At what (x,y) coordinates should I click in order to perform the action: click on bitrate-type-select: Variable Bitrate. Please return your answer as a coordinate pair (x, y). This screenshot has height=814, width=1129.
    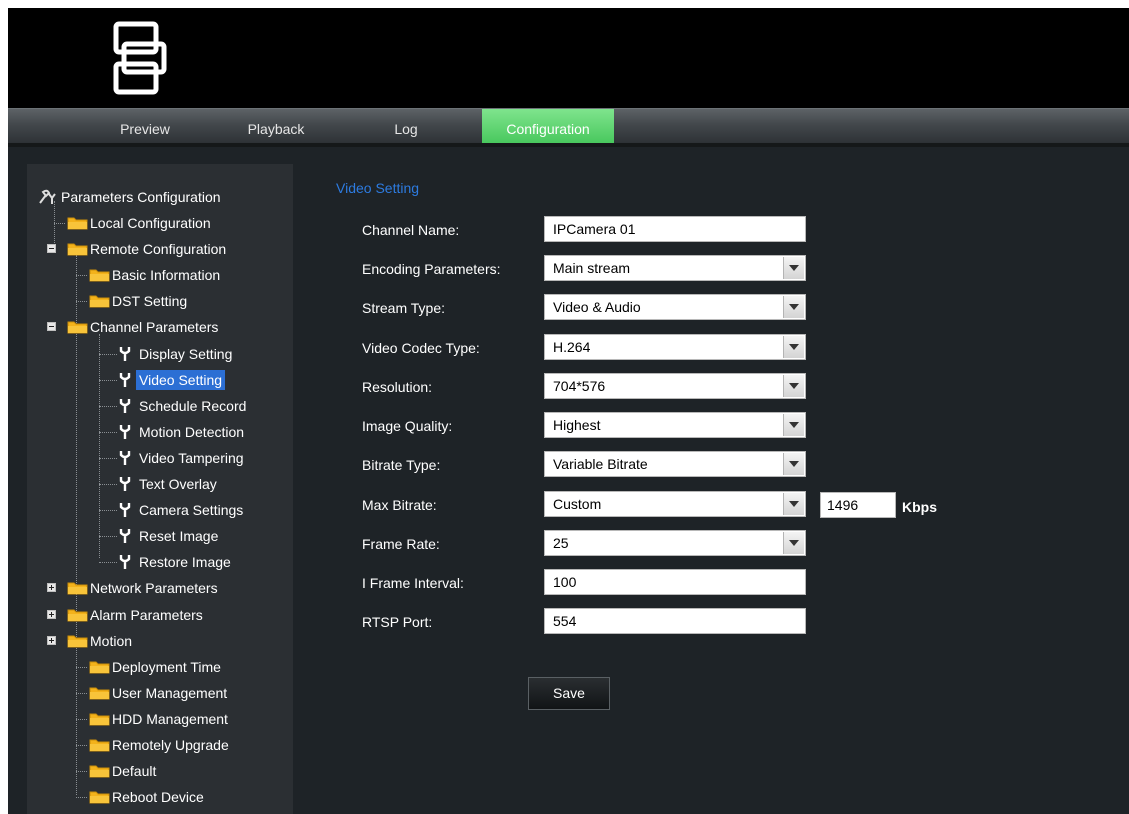
    Looking at the image, I should click on (675, 464).